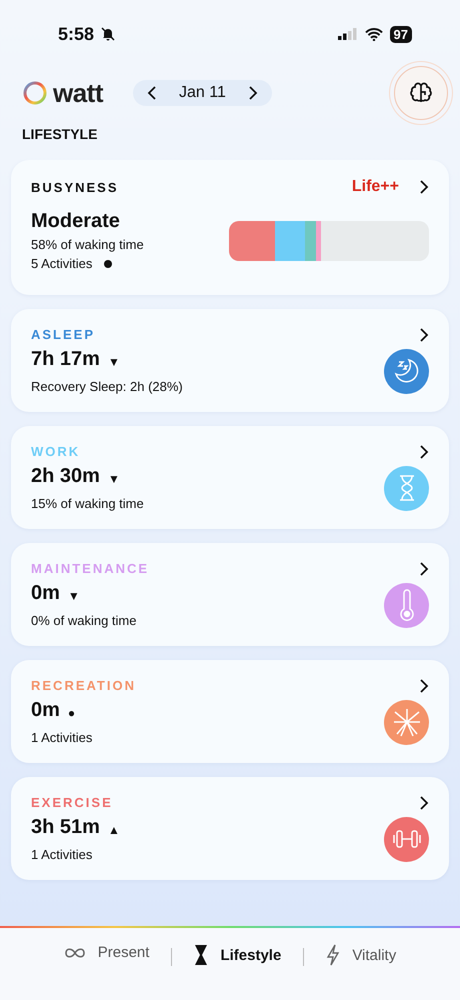 This screenshot has height=1000, width=460. Describe the element at coordinates (87, 244) in the screenshot. I see `waking-share: 58% of waking time` at that location.